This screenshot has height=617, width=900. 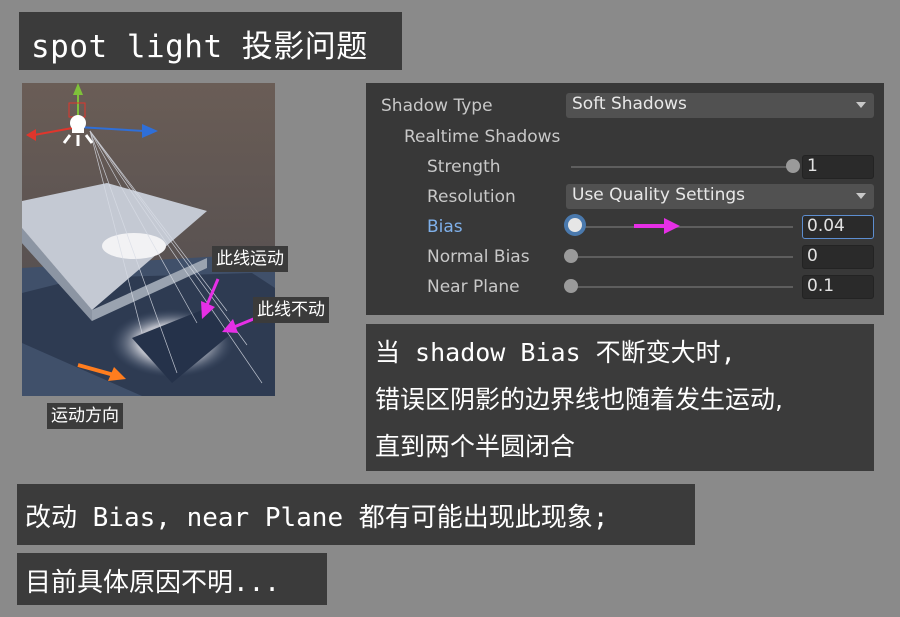 What do you see at coordinates (250, 259) in the screenshot?
I see `label-line-moving: 此线运动` at bounding box center [250, 259].